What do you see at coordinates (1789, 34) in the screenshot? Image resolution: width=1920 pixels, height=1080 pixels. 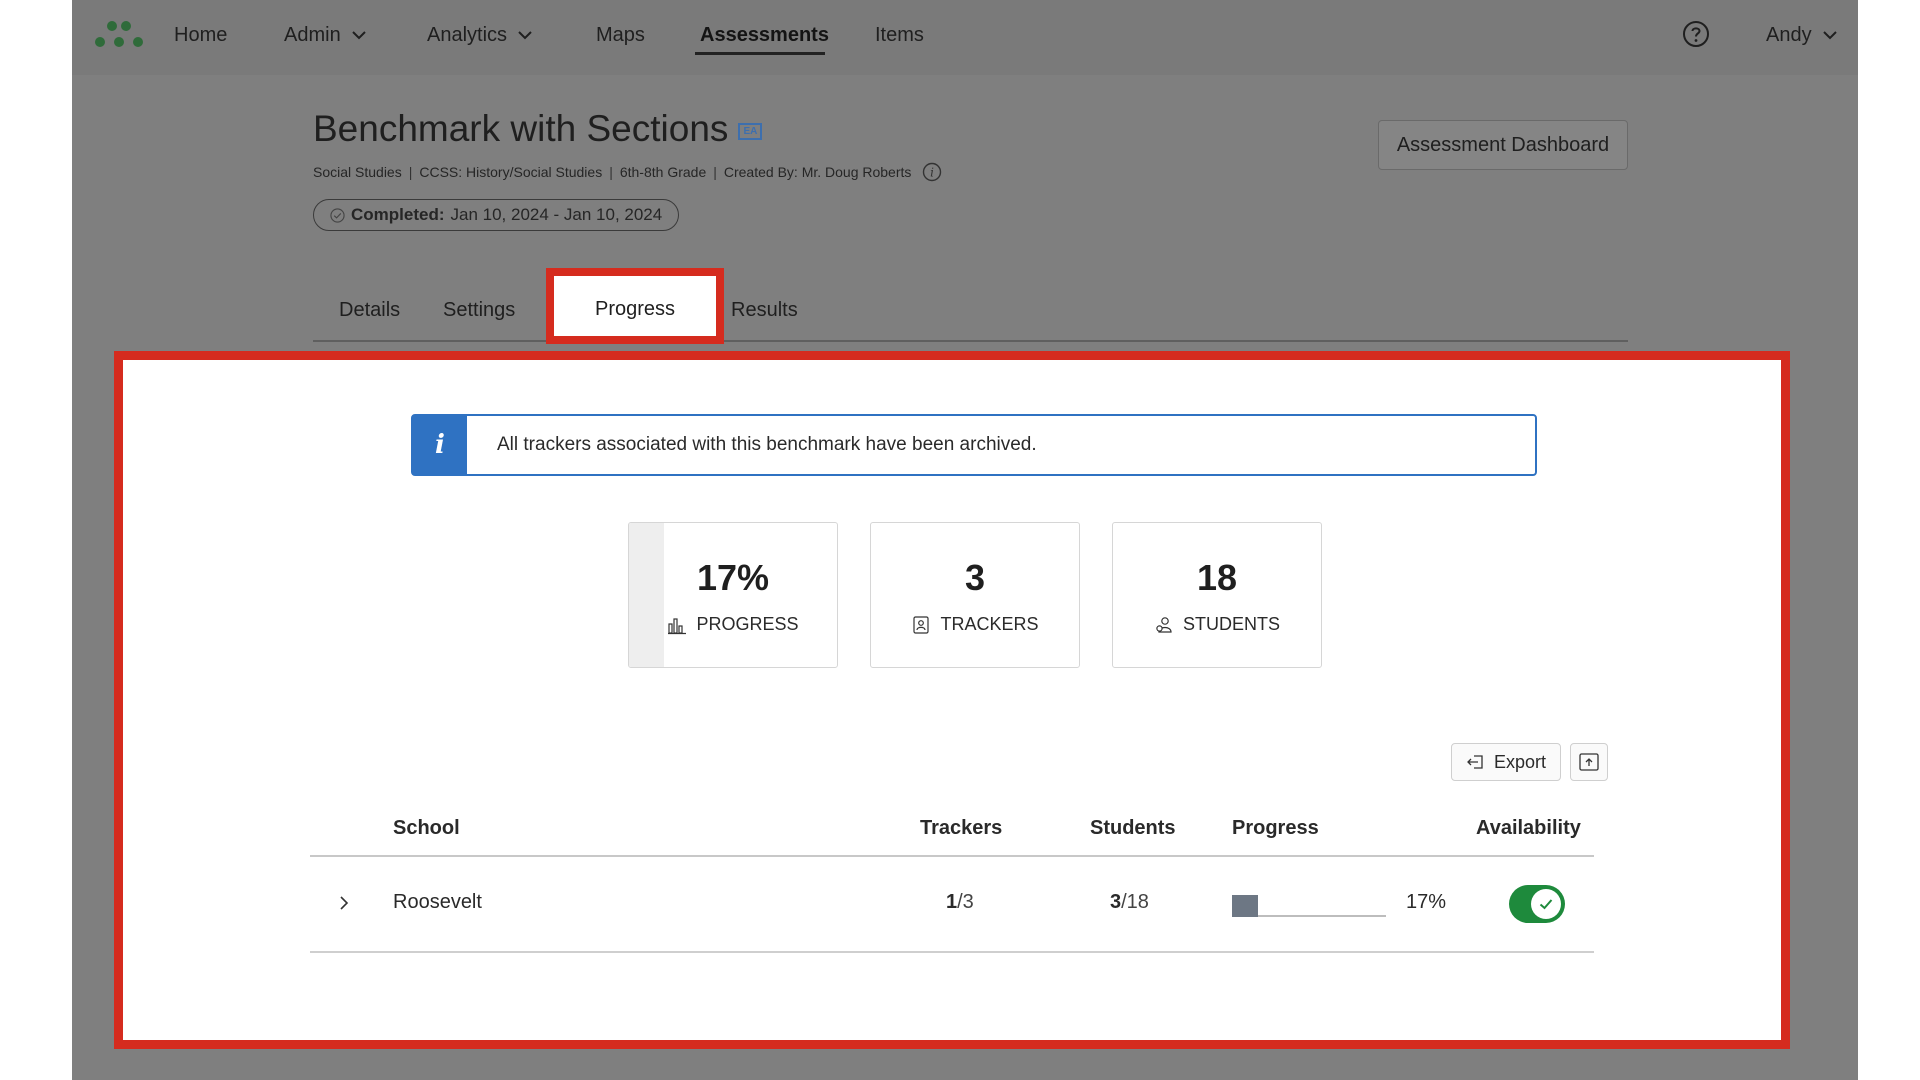 I see `user-name: Andy` at bounding box center [1789, 34].